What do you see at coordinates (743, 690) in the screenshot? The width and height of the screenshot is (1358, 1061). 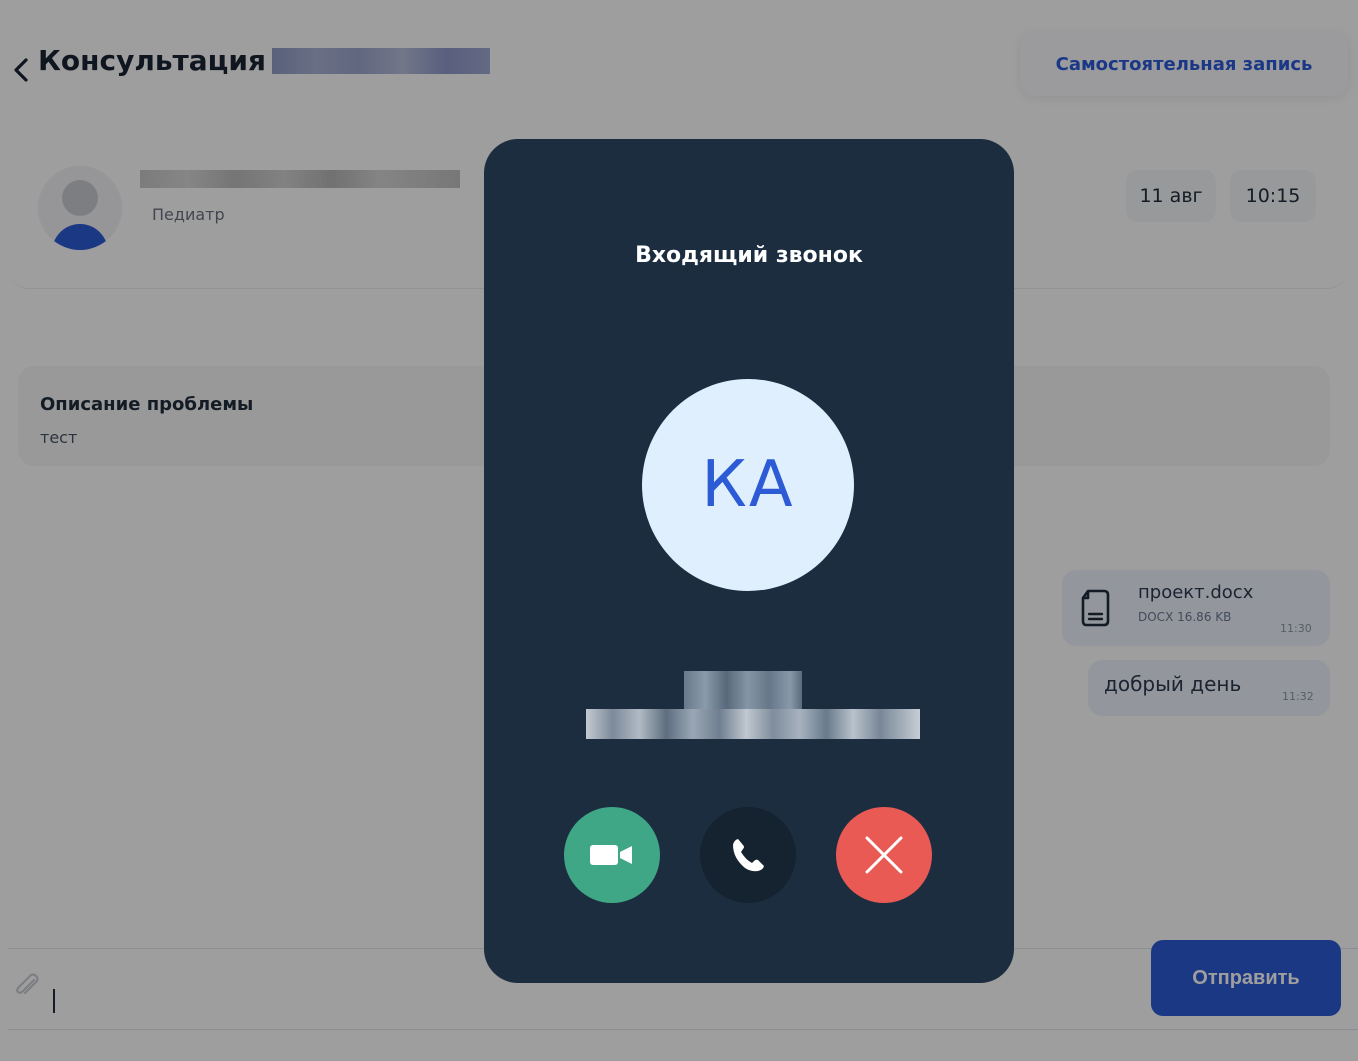 I see `caller-name-redacted` at bounding box center [743, 690].